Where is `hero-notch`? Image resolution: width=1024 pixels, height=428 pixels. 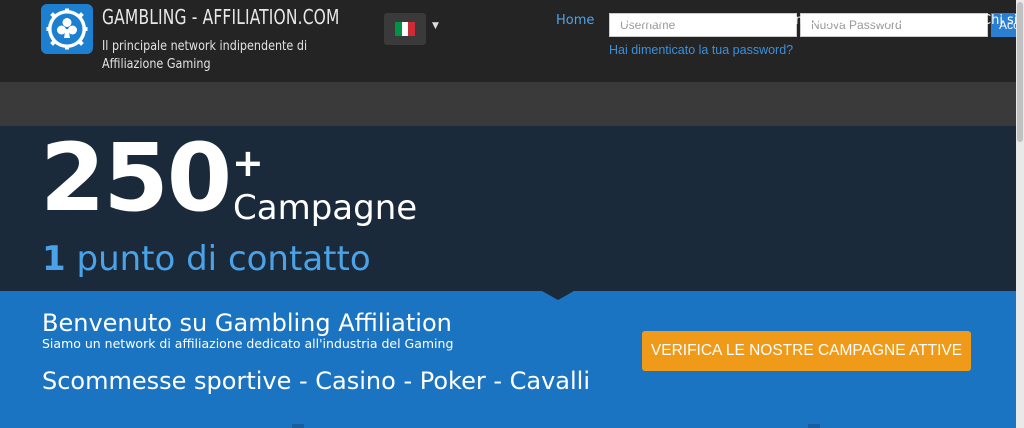 hero-notch is located at coordinates (558, 295).